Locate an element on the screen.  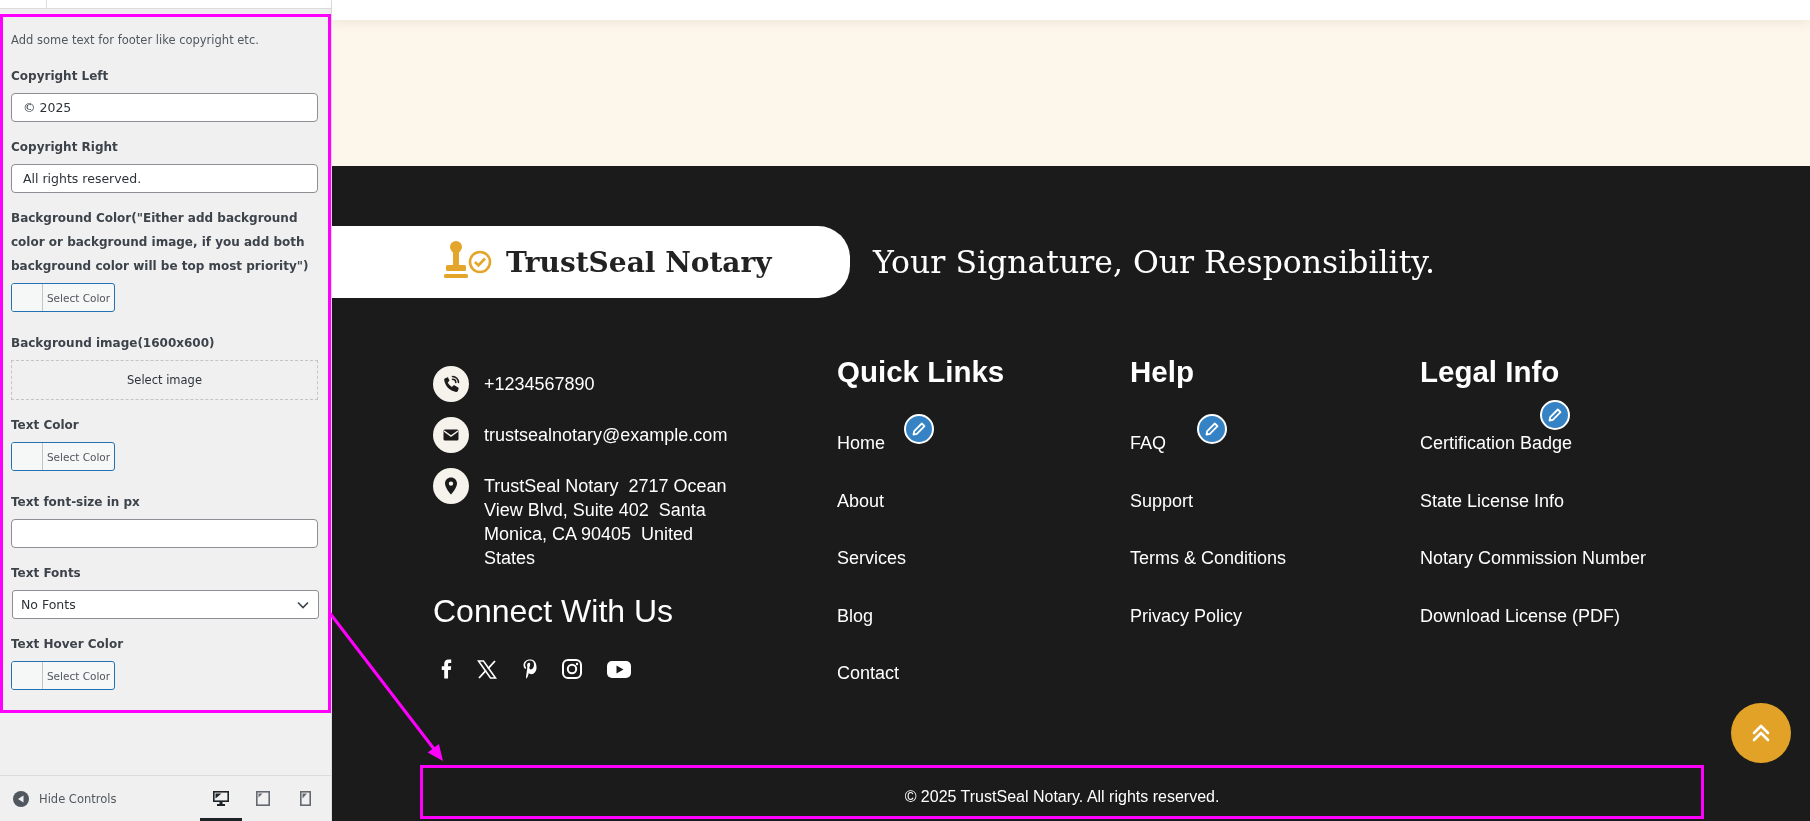
dropdown: No Fonts is located at coordinates (165, 604).